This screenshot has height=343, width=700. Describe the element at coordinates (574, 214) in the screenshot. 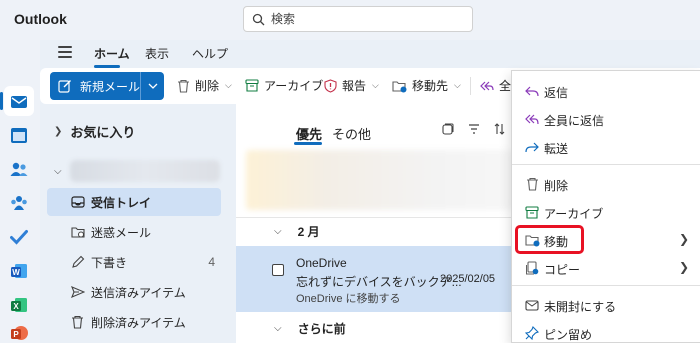

I see `menu-label: アーカイブ` at that location.